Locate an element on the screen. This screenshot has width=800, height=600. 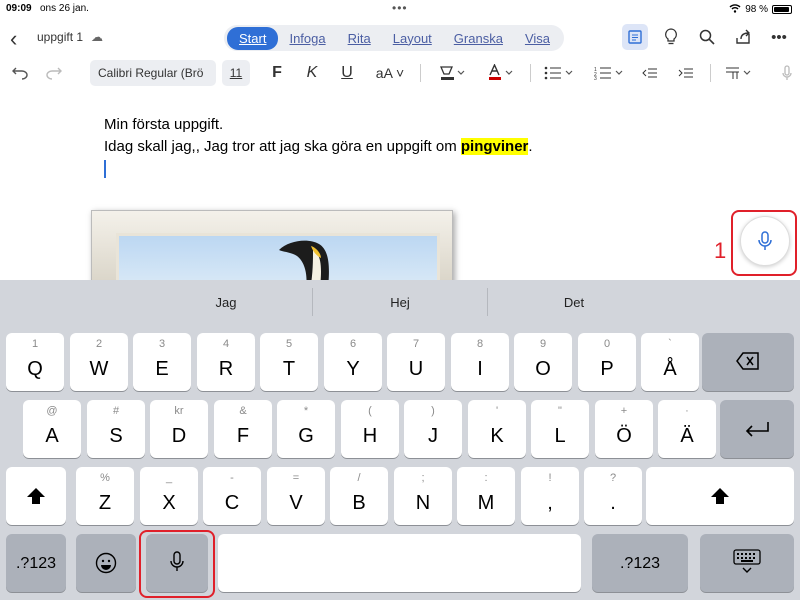
key-ä: · Ä is located at coordinates (687, 429).